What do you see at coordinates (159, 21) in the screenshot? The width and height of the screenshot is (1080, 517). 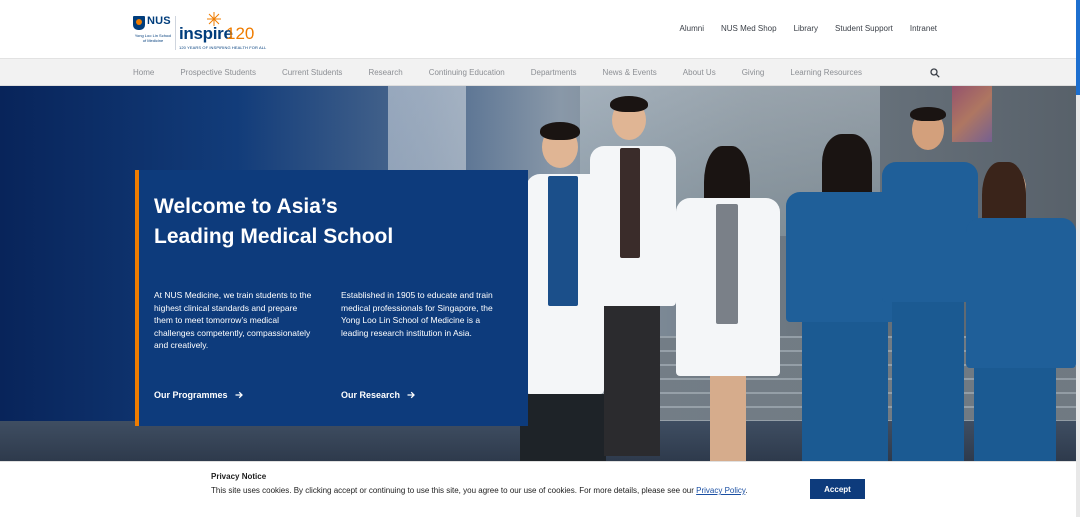 I see `nus-logo-text: NUS` at bounding box center [159, 21].